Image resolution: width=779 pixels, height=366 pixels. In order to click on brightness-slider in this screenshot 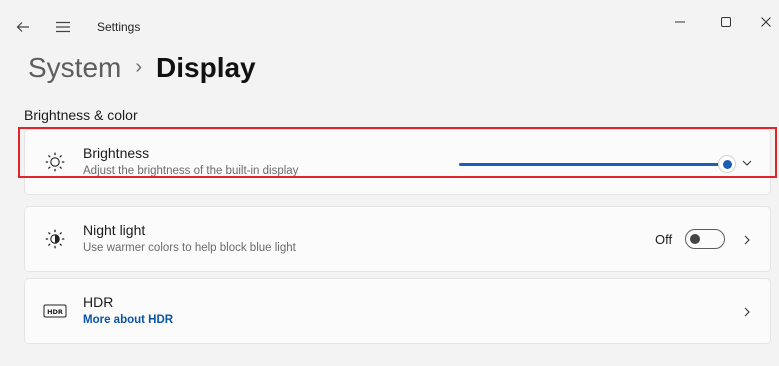, I will do `click(597, 164)`.